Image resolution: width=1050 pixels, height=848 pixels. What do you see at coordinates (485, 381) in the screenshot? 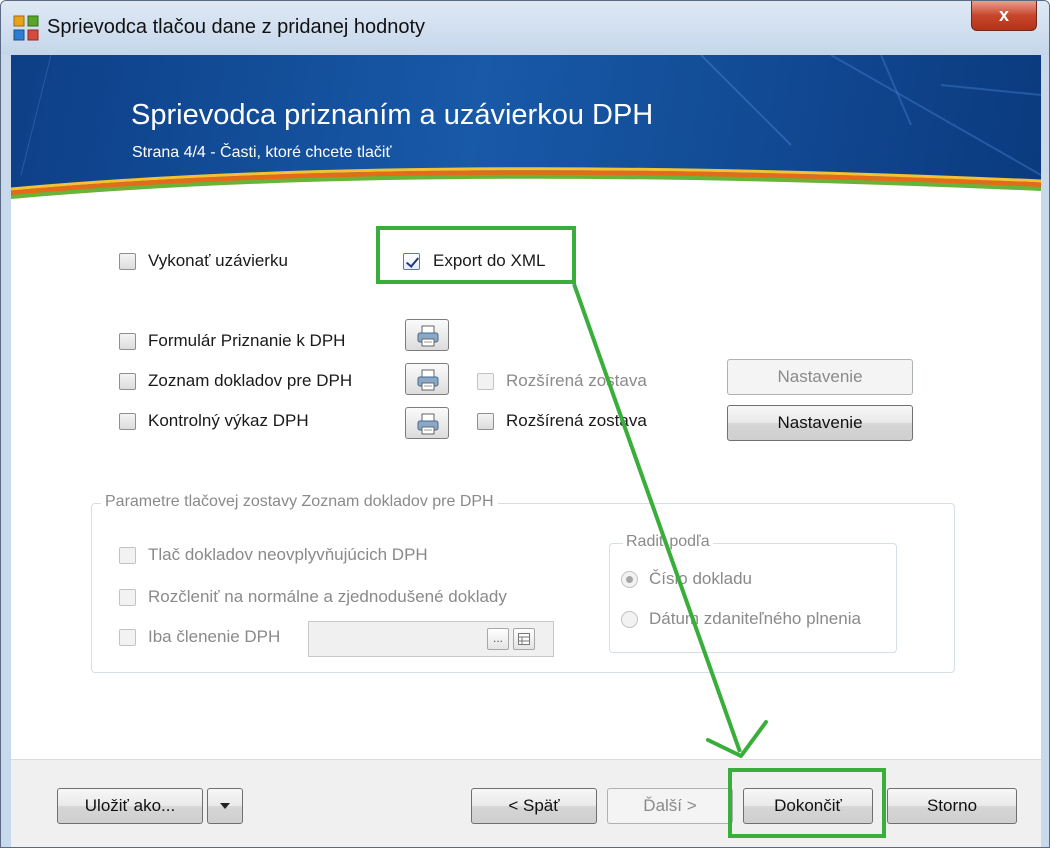
I see `rozsirena-zostava-zoznam-checkbox` at bounding box center [485, 381].